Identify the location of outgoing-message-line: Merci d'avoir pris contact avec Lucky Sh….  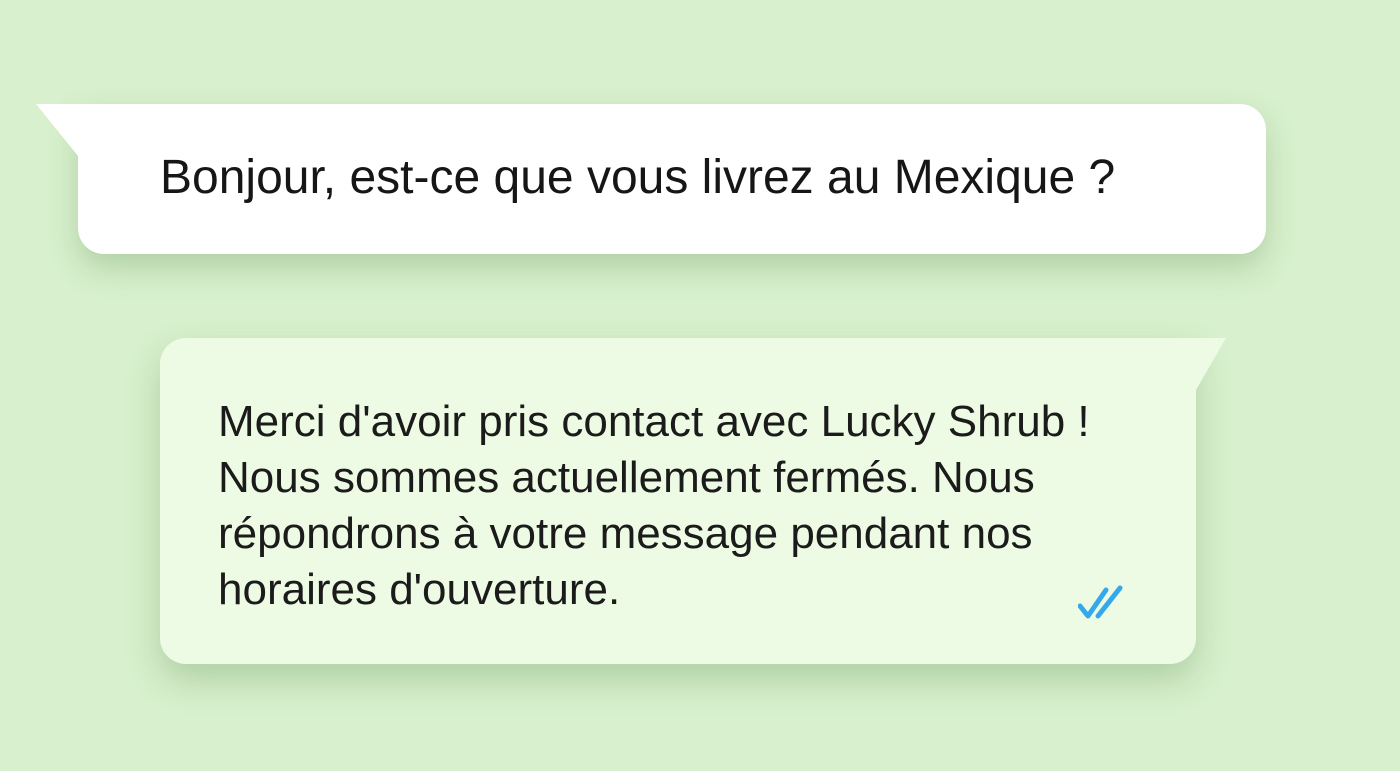
(654, 421).